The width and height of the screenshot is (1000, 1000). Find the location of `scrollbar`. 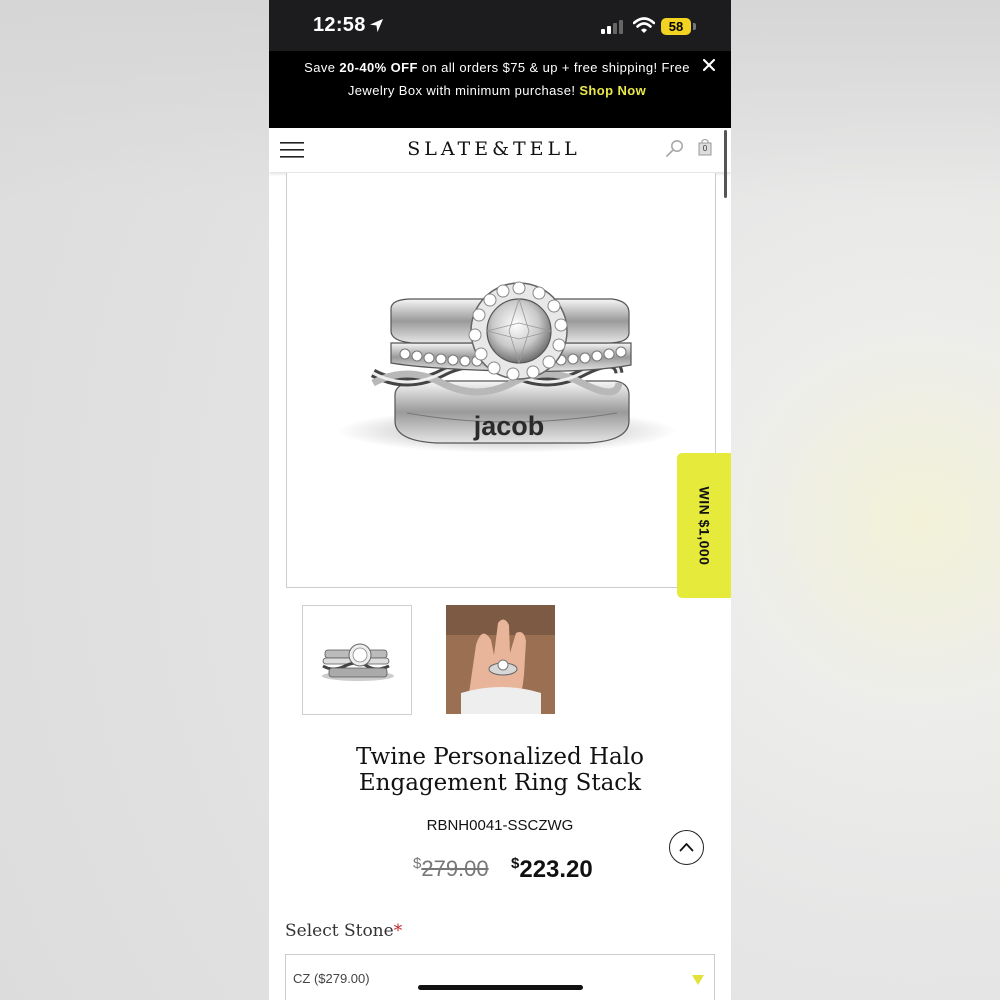

scrollbar is located at coordinates (725, 164).